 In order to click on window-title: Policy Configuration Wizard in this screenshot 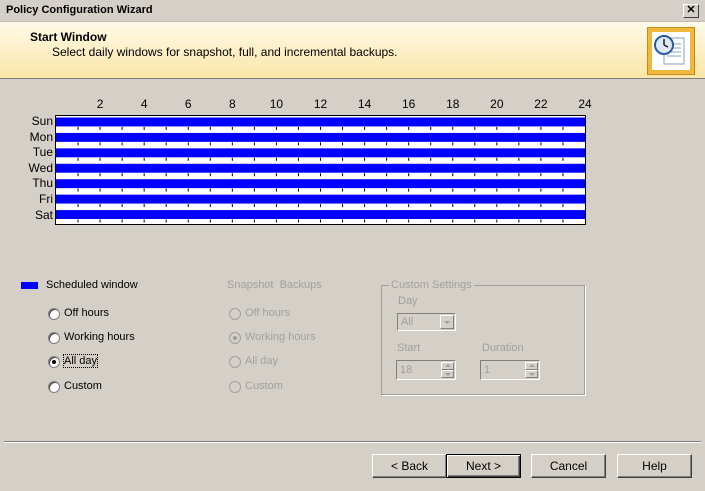, I will do `click(79, 10)`.